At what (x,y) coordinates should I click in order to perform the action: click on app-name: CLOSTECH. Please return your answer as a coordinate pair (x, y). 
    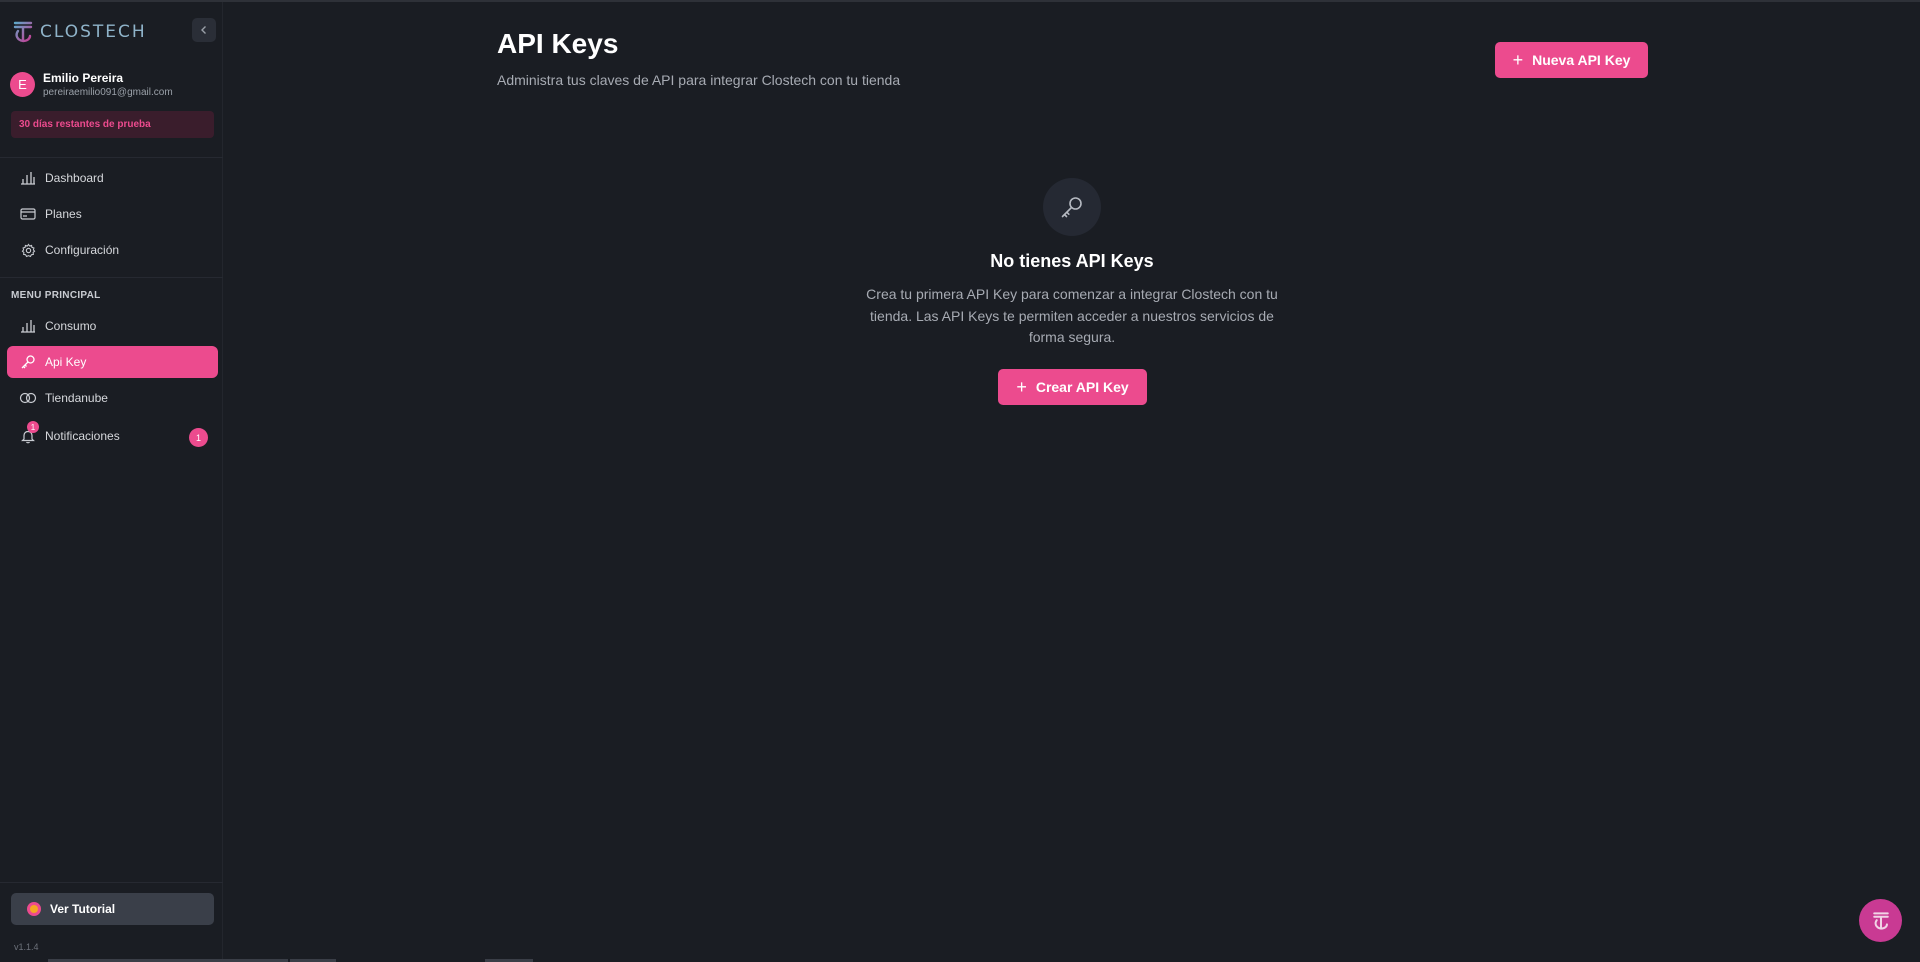
    Looking at the image, I should click on (93, 32).